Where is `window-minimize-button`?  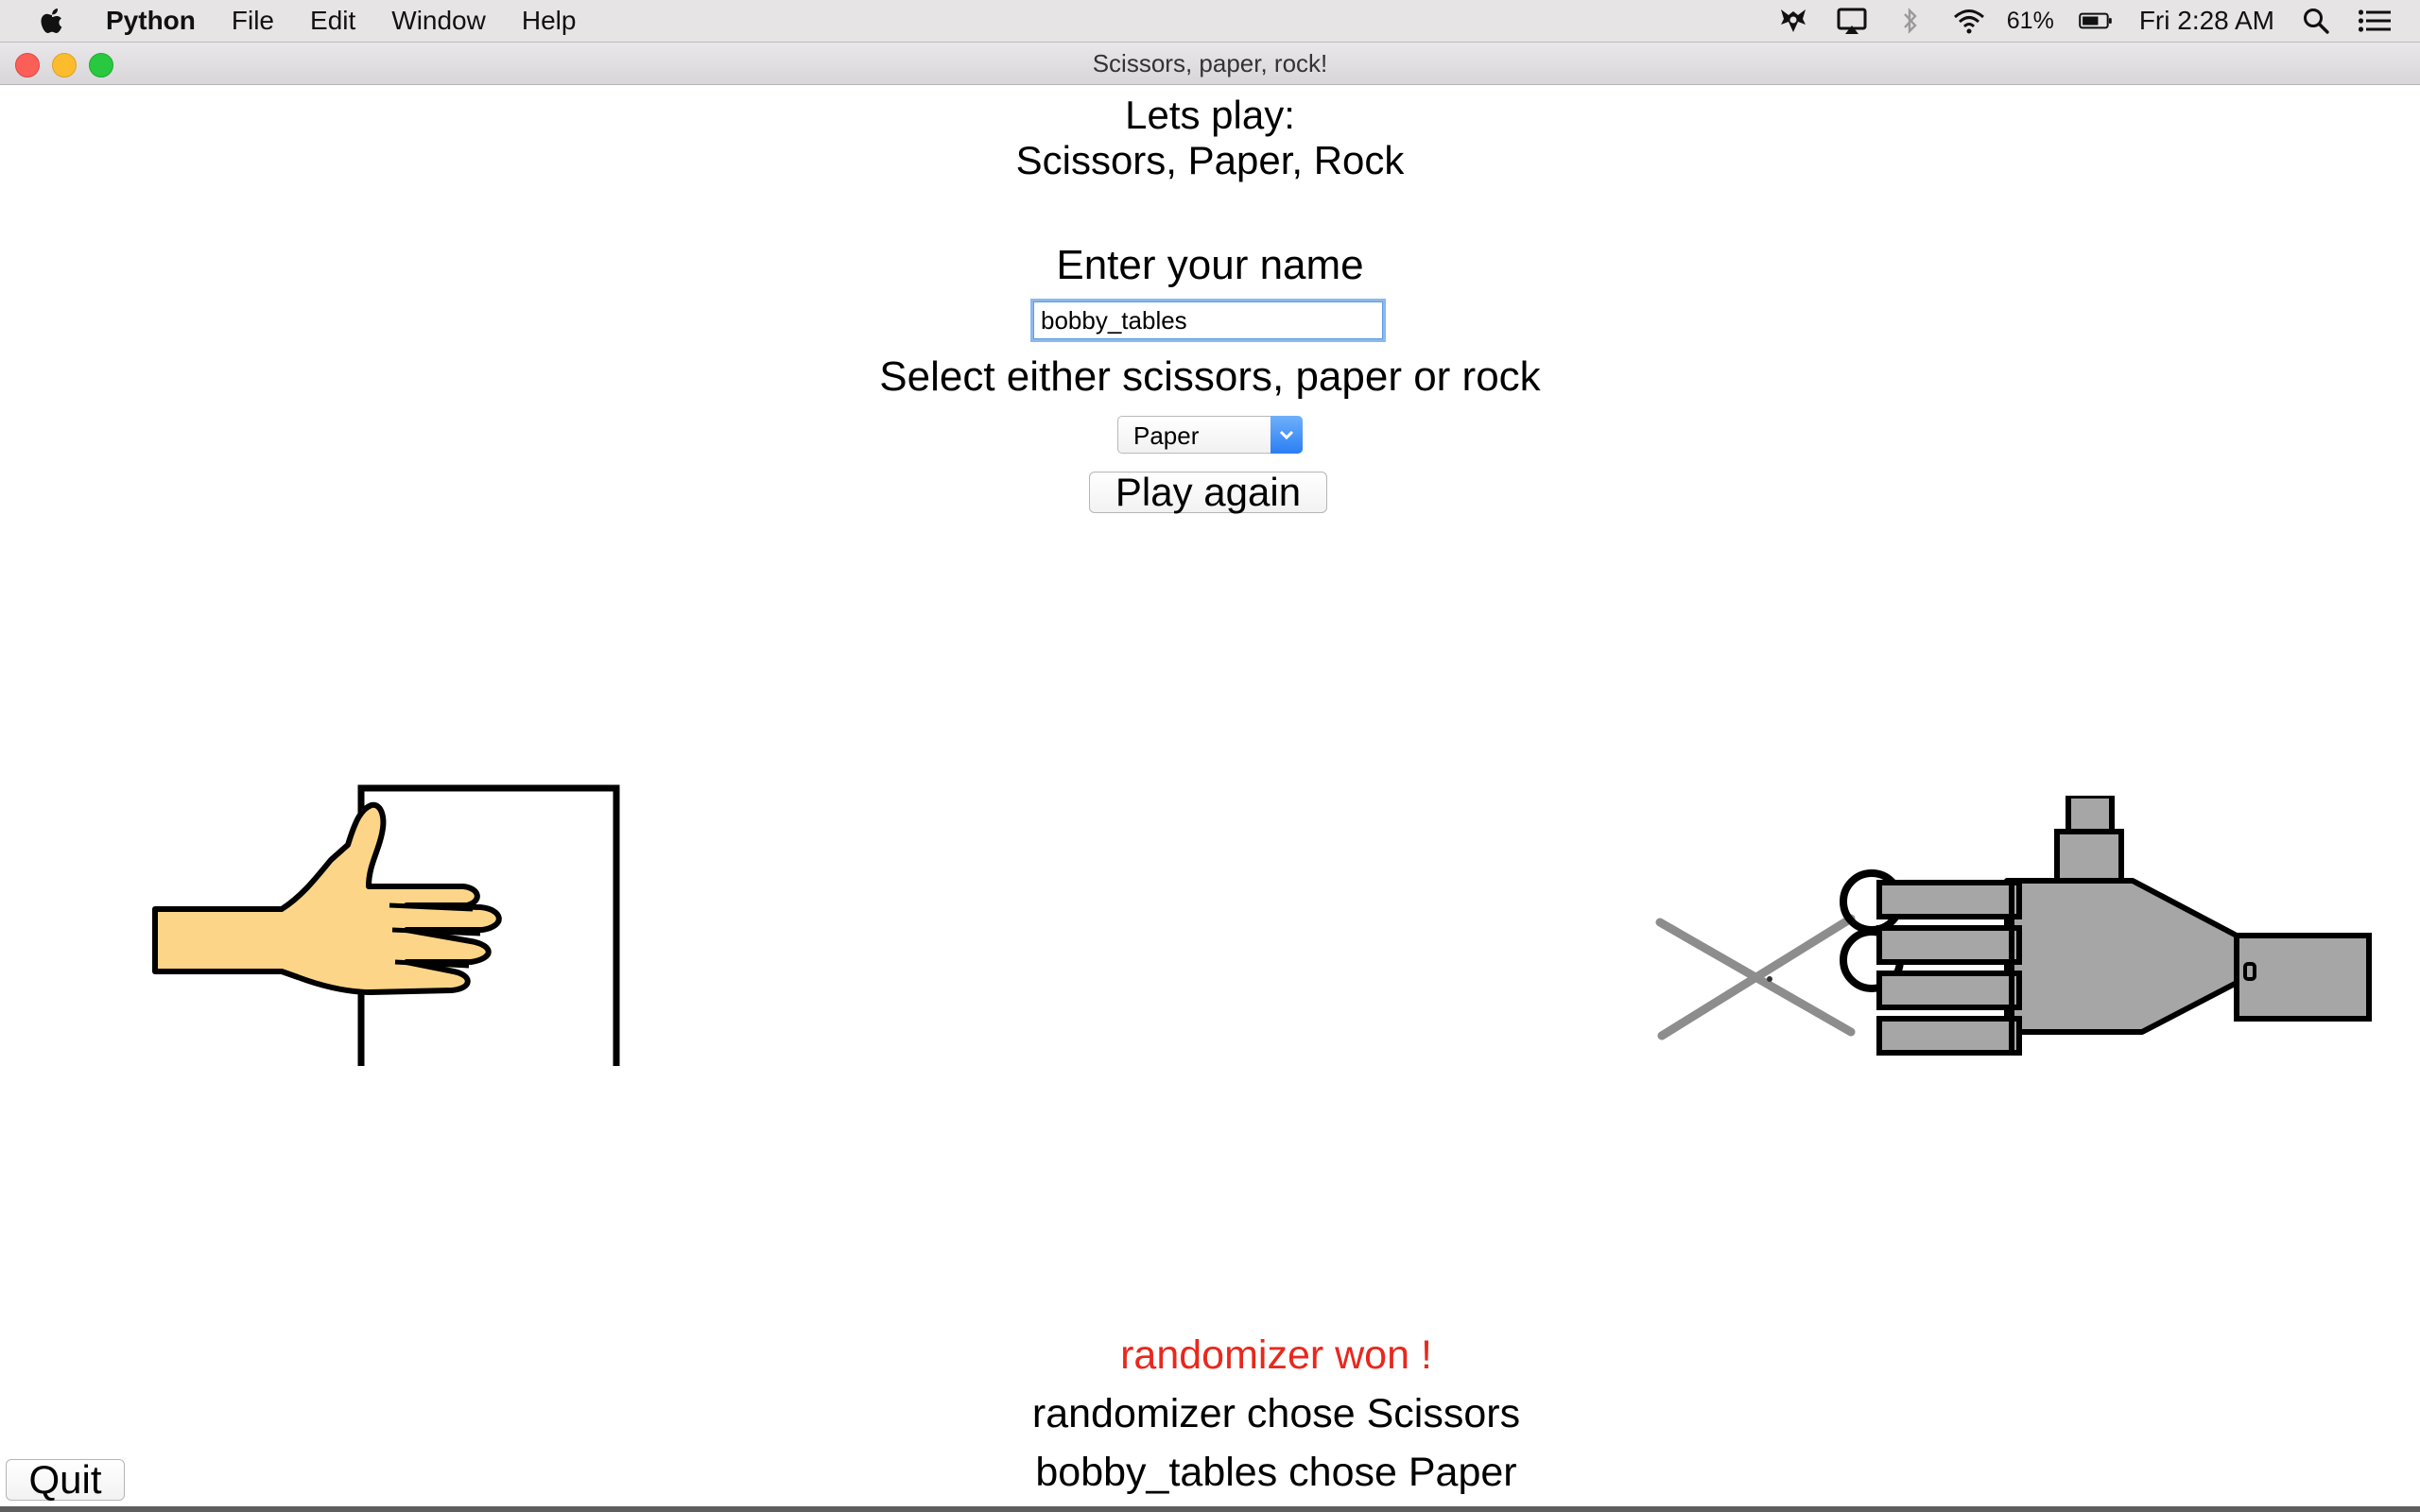 window-minimize-button is located at coordinates (64, 65).